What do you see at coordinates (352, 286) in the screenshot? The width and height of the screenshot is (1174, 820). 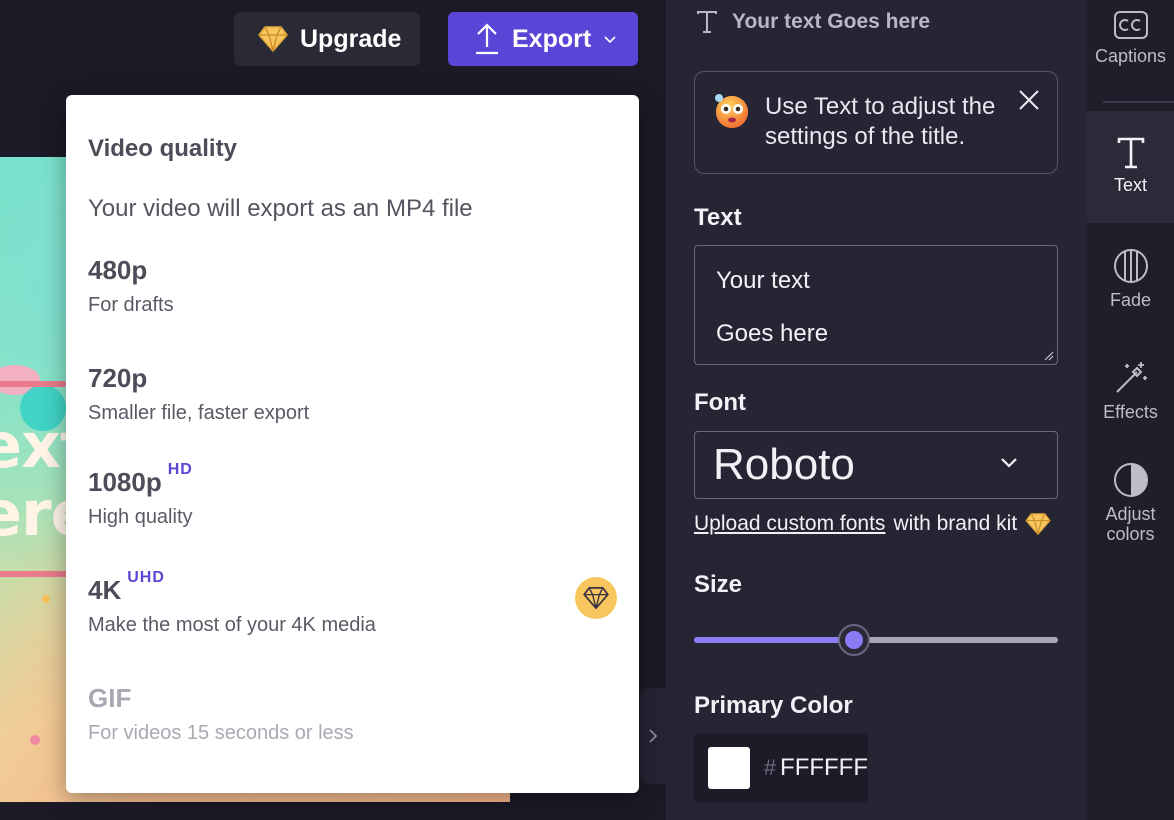 I see `quality-option-480p: 480p For drafts` at bounding box center [352, 286].